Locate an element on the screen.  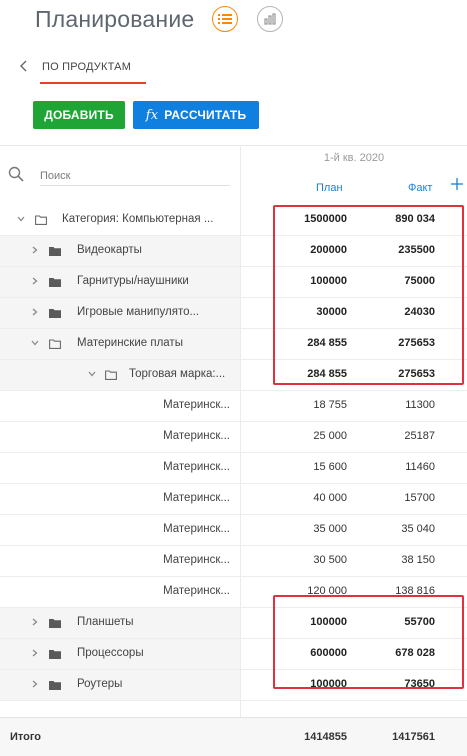
row-name: Материнские платы is located at coordinates (130, 343).